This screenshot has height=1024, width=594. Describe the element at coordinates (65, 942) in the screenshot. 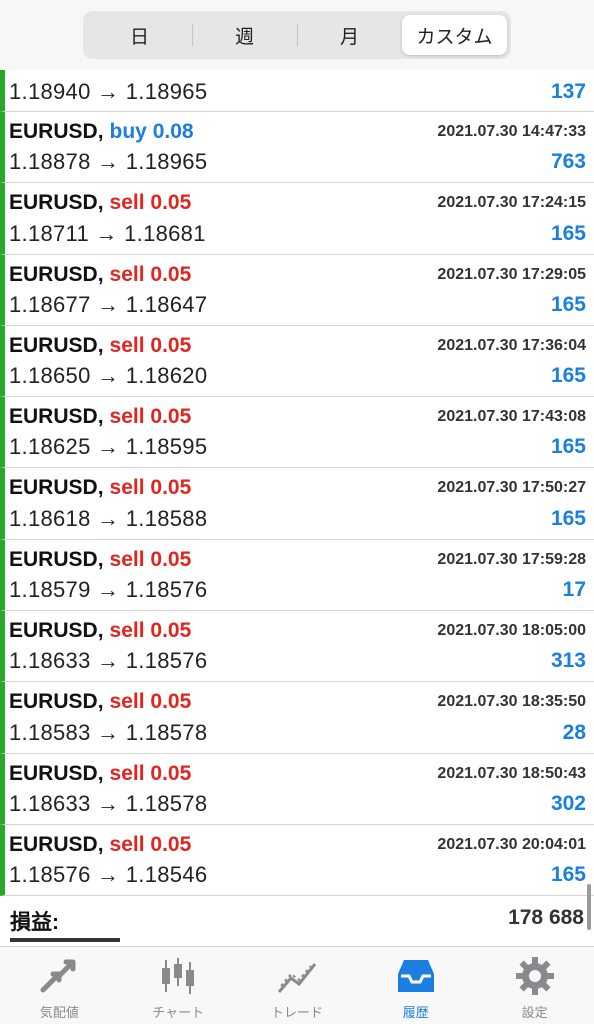

I see `clipped-text-fragment` at that location.